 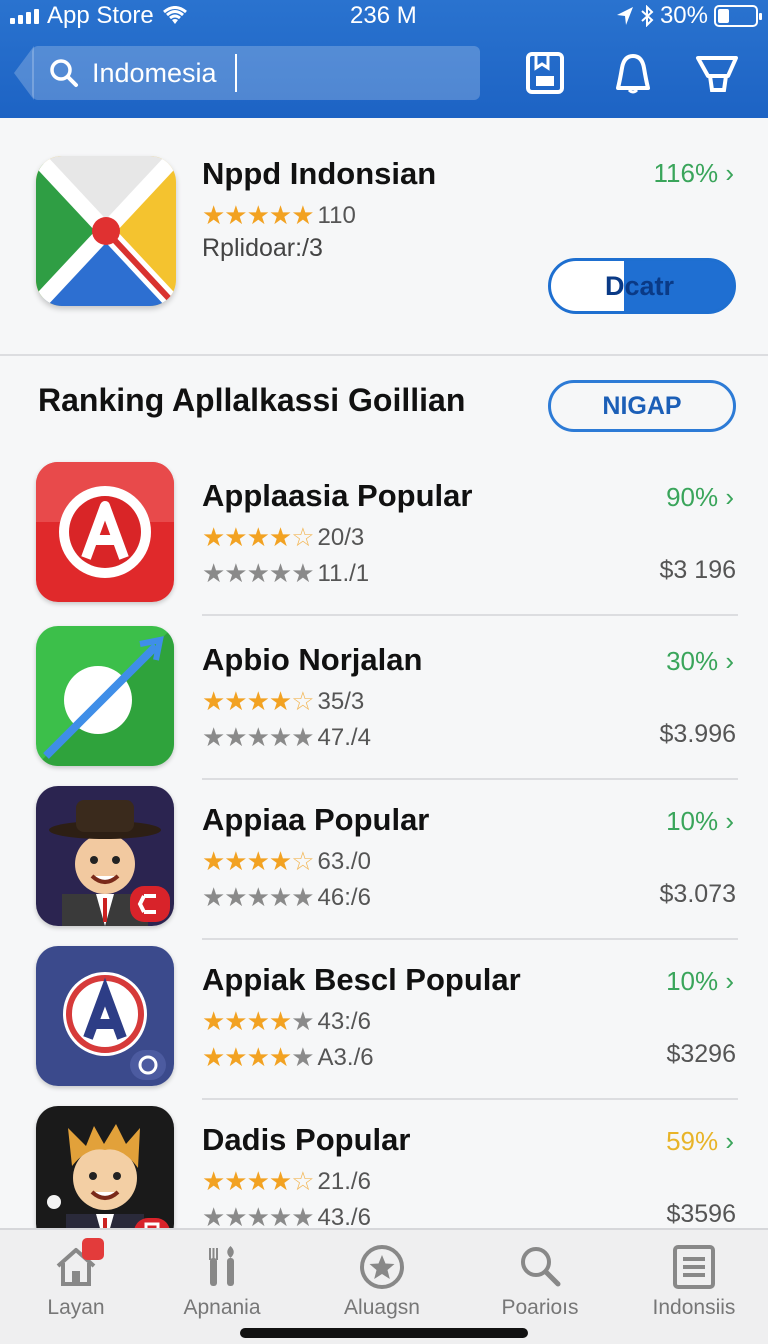 What do you see at coordinates (694, 173) in the screenshot?
I see `featured-app-percent: 116% ›` at bounding box center [694, 173].